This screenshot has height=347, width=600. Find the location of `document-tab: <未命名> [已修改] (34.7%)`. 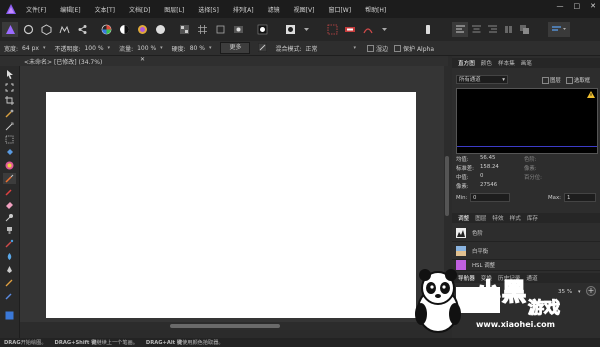

document-tab: <未命名> [已修改] (34.7%) is located at coordinates (63, 61).